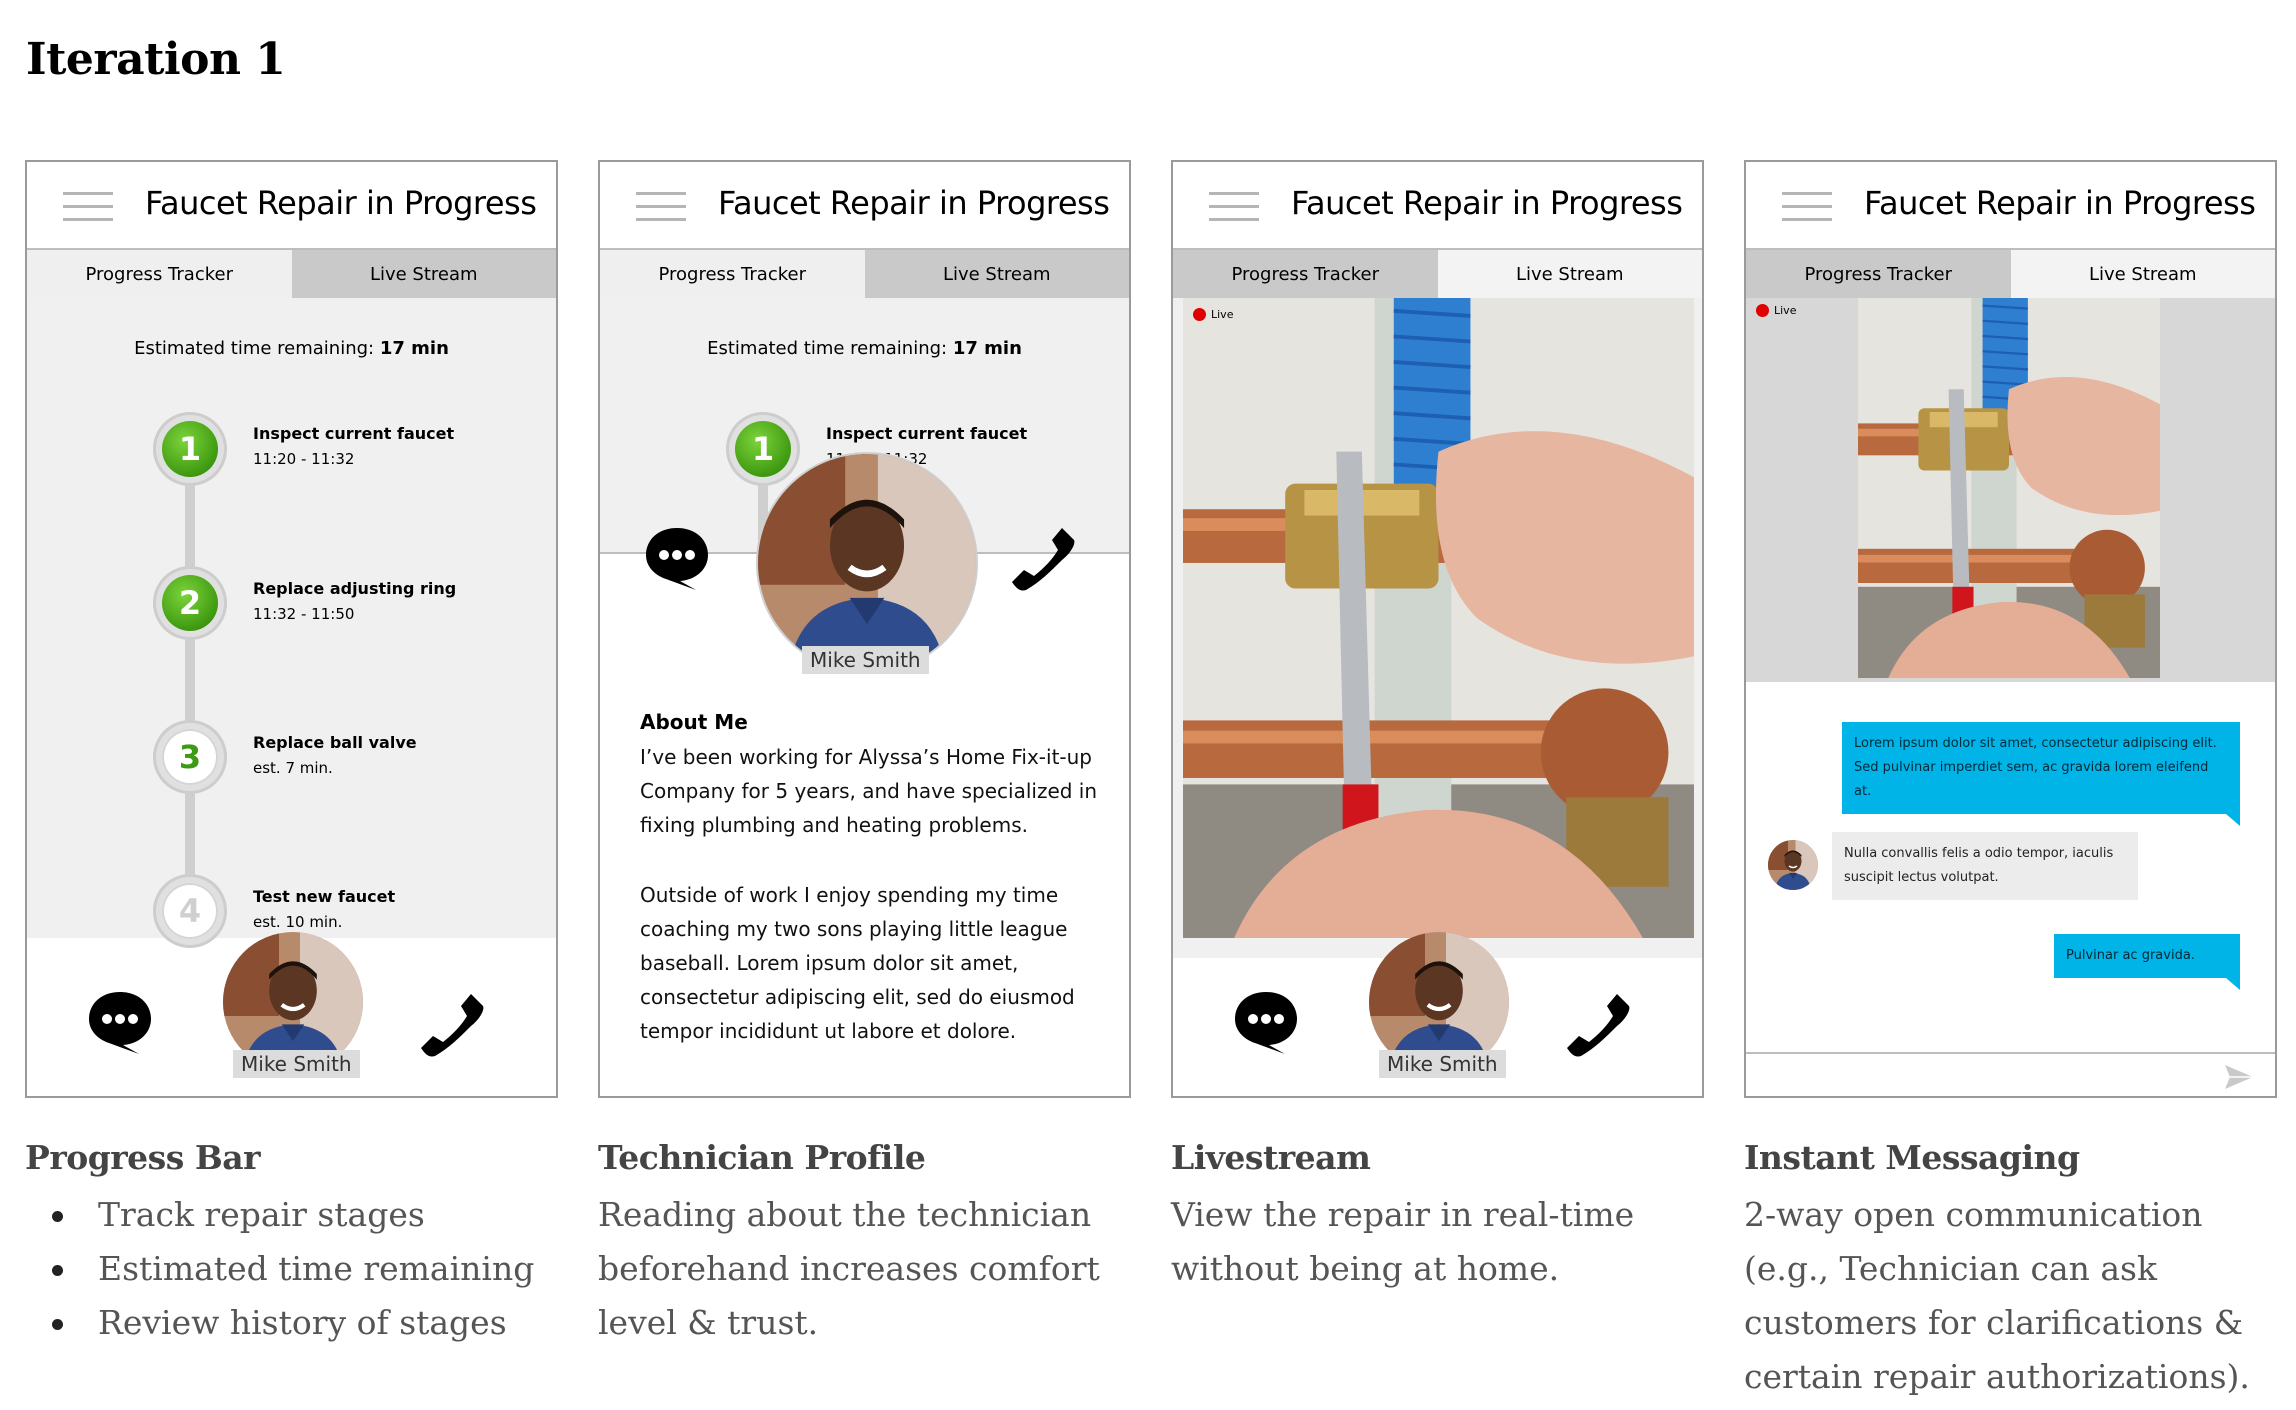 The height and width of the screenshot is (1410, 2296). Describe the element at coordinates (694, 722) in the screenshot. I see `about-heading: About Me` at that location.